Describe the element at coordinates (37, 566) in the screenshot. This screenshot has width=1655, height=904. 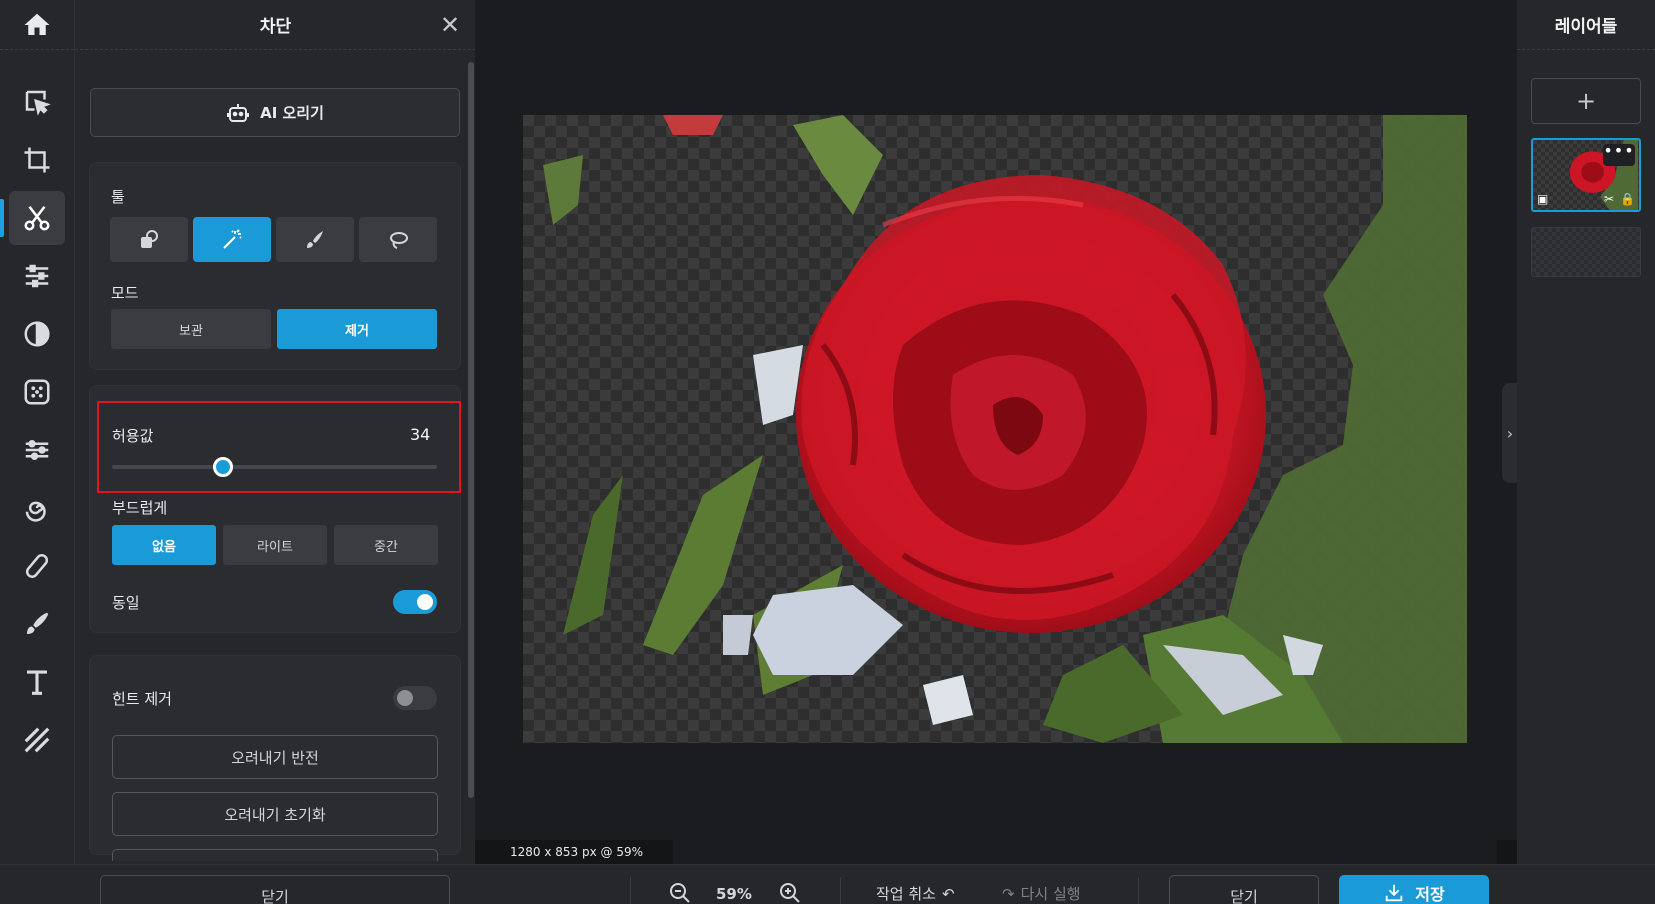
I see `retouch-tool-icon` at that location.